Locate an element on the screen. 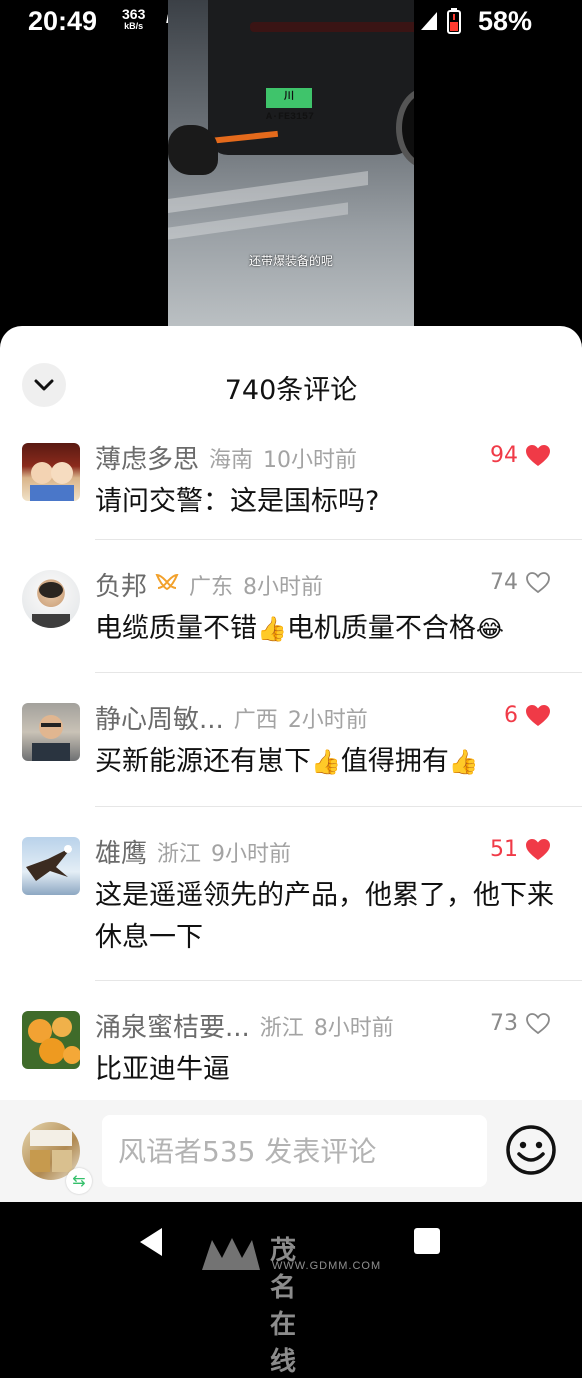 This screenshot has height=1378, width=582. like-button: 74 is located at coordinates (520, 582).